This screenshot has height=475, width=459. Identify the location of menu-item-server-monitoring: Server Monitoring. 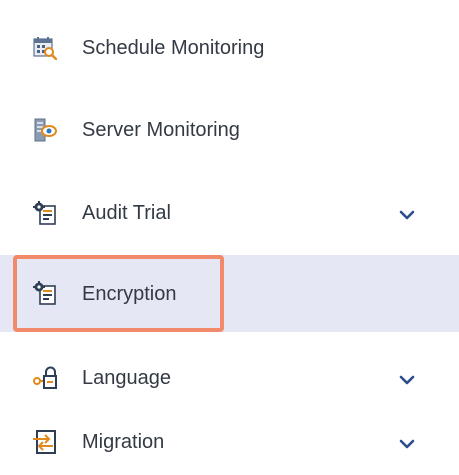
(229, 130).